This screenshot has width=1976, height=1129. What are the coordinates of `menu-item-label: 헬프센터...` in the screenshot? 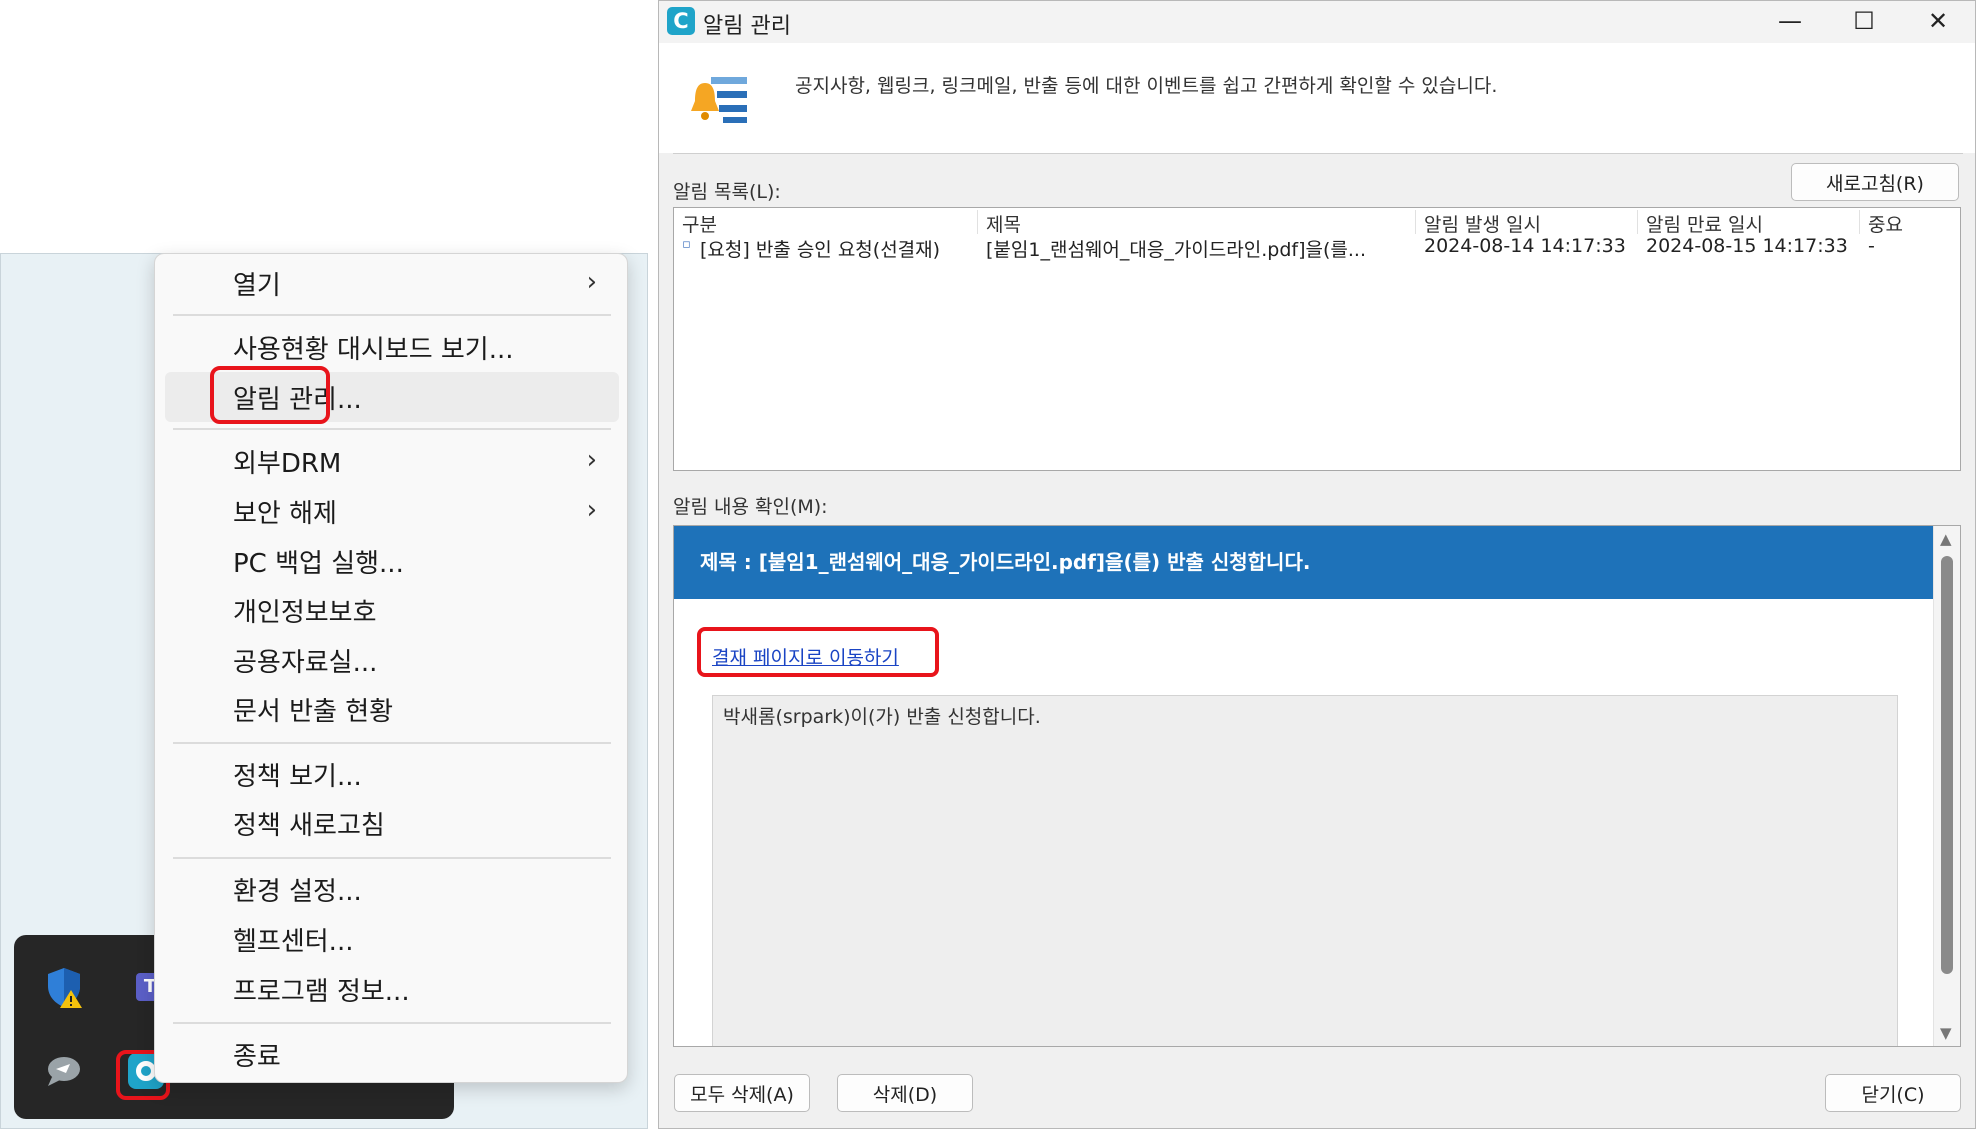 It's located at (293, 941).